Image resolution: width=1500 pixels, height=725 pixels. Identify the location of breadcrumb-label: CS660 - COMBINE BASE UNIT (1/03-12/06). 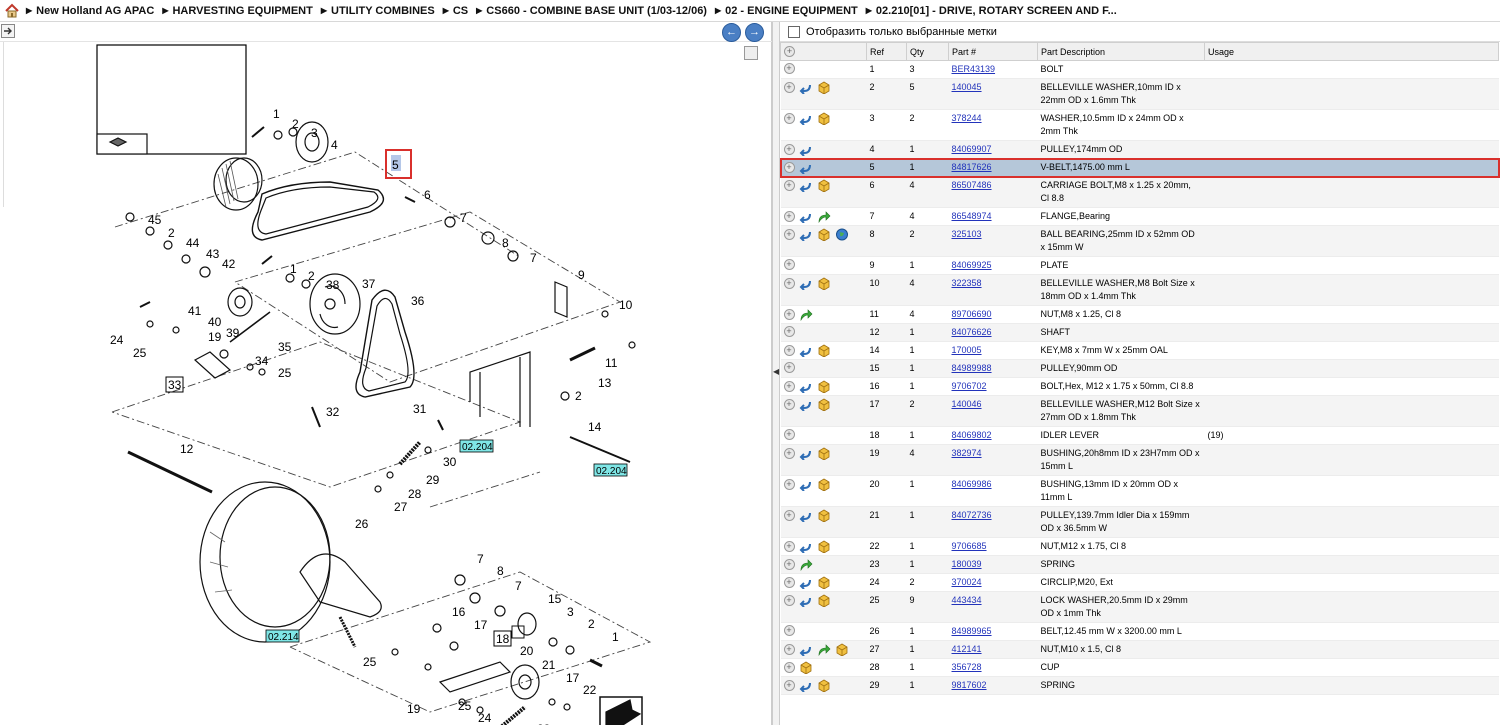
(596, 11).